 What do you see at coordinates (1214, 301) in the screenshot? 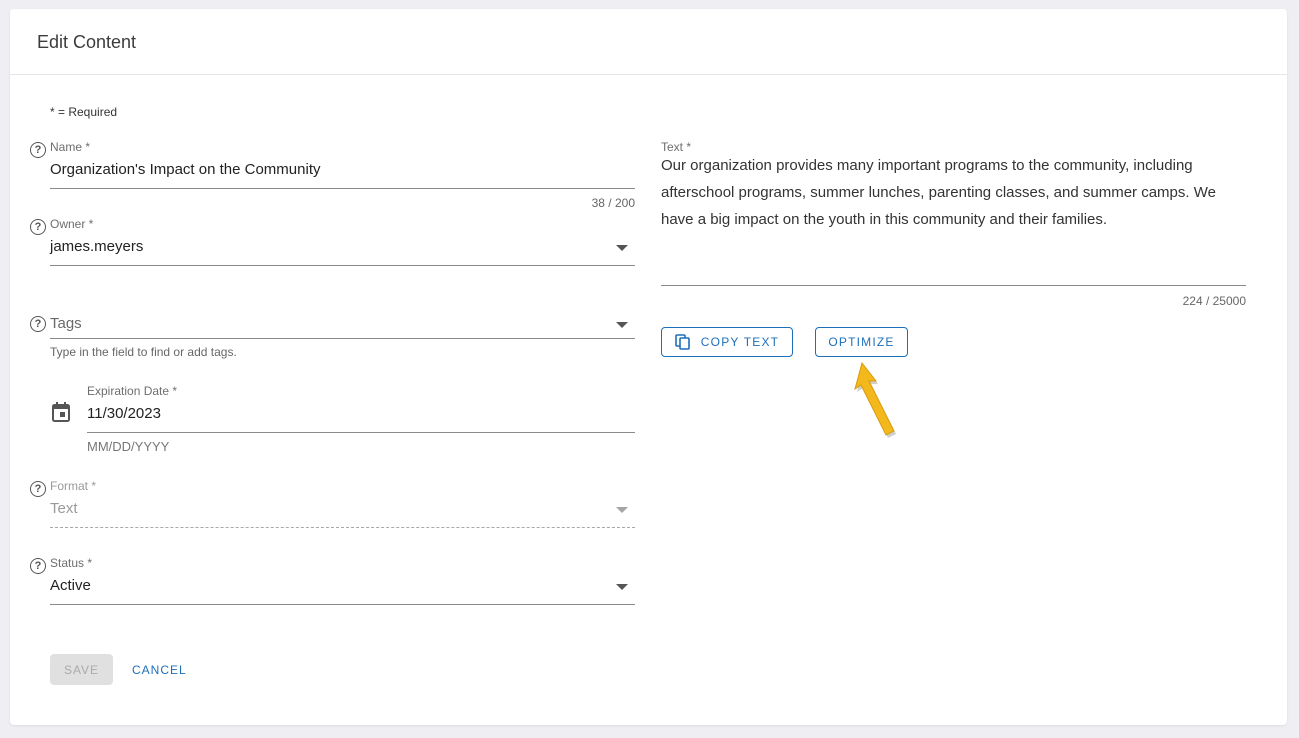
I see `text-char-counter: 224 / 25000` at bounding box center [1214, 301].